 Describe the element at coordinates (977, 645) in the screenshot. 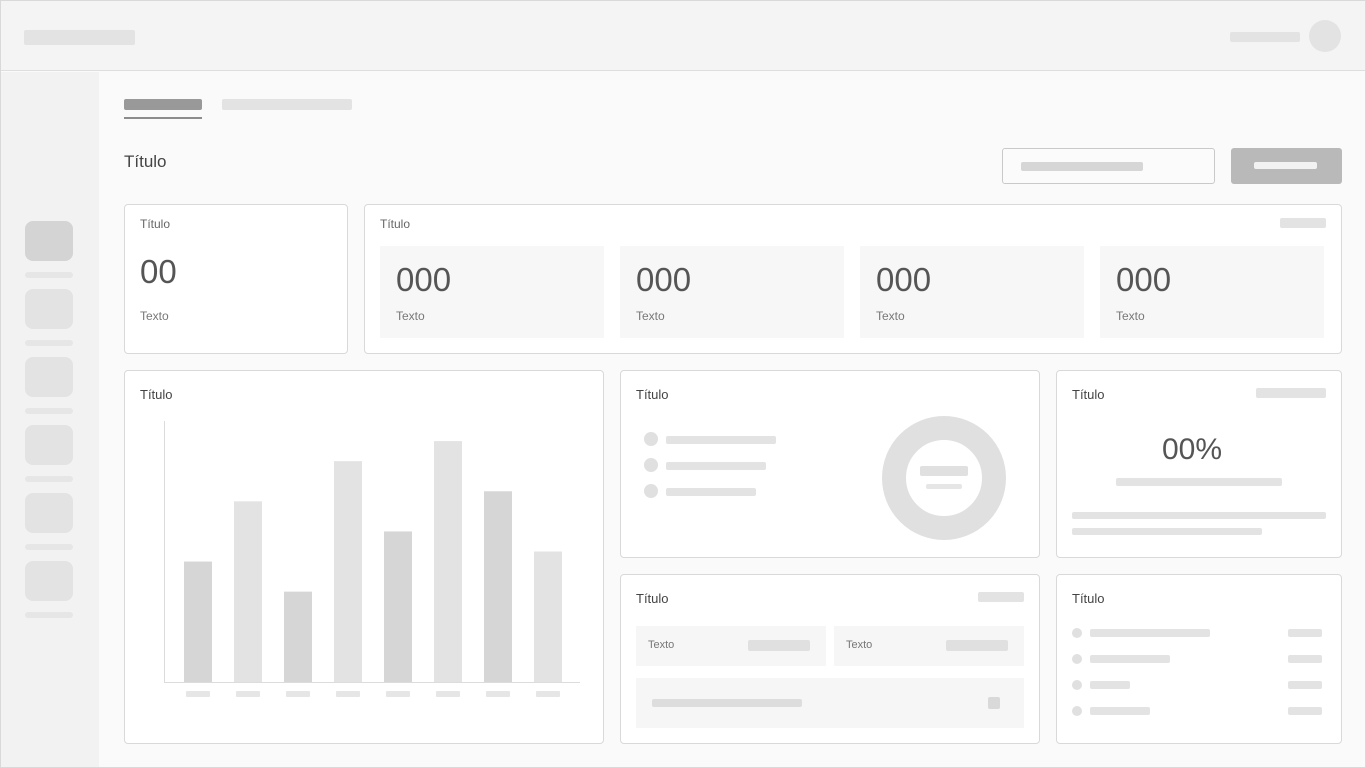

I see `detail-field-2-value-placeholder` at that location.